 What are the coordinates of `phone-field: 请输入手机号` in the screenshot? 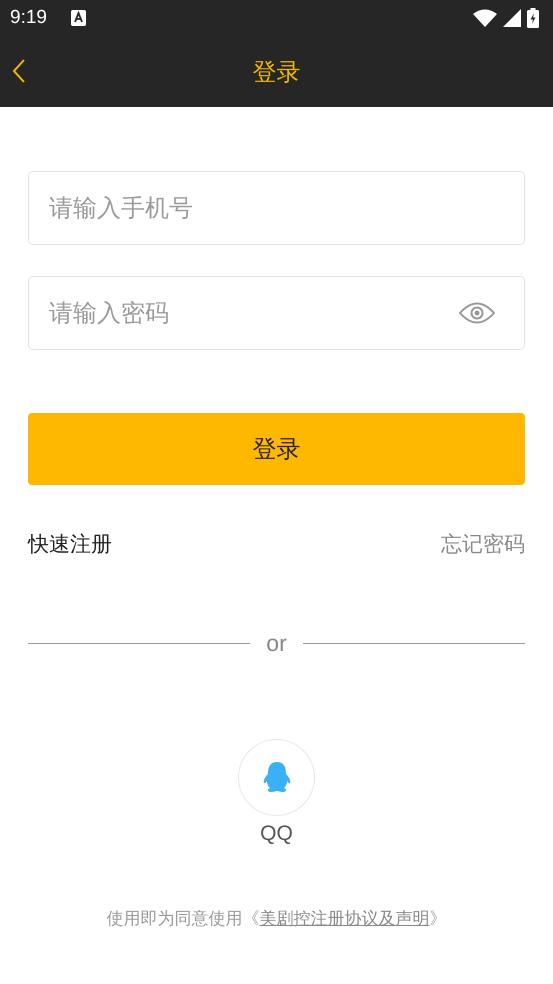 It's located at (276, 208).